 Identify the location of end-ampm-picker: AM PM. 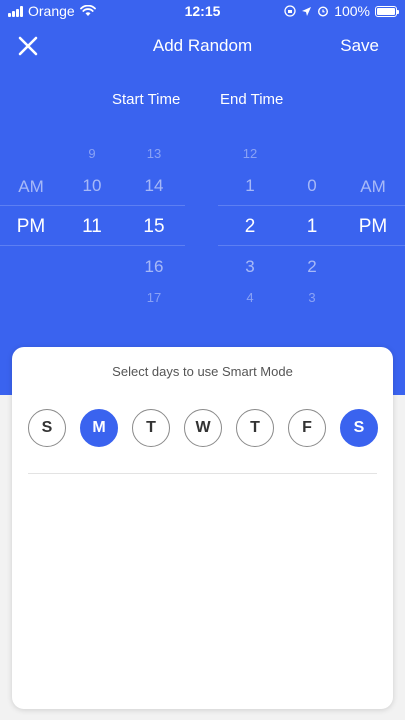
(373, 220).